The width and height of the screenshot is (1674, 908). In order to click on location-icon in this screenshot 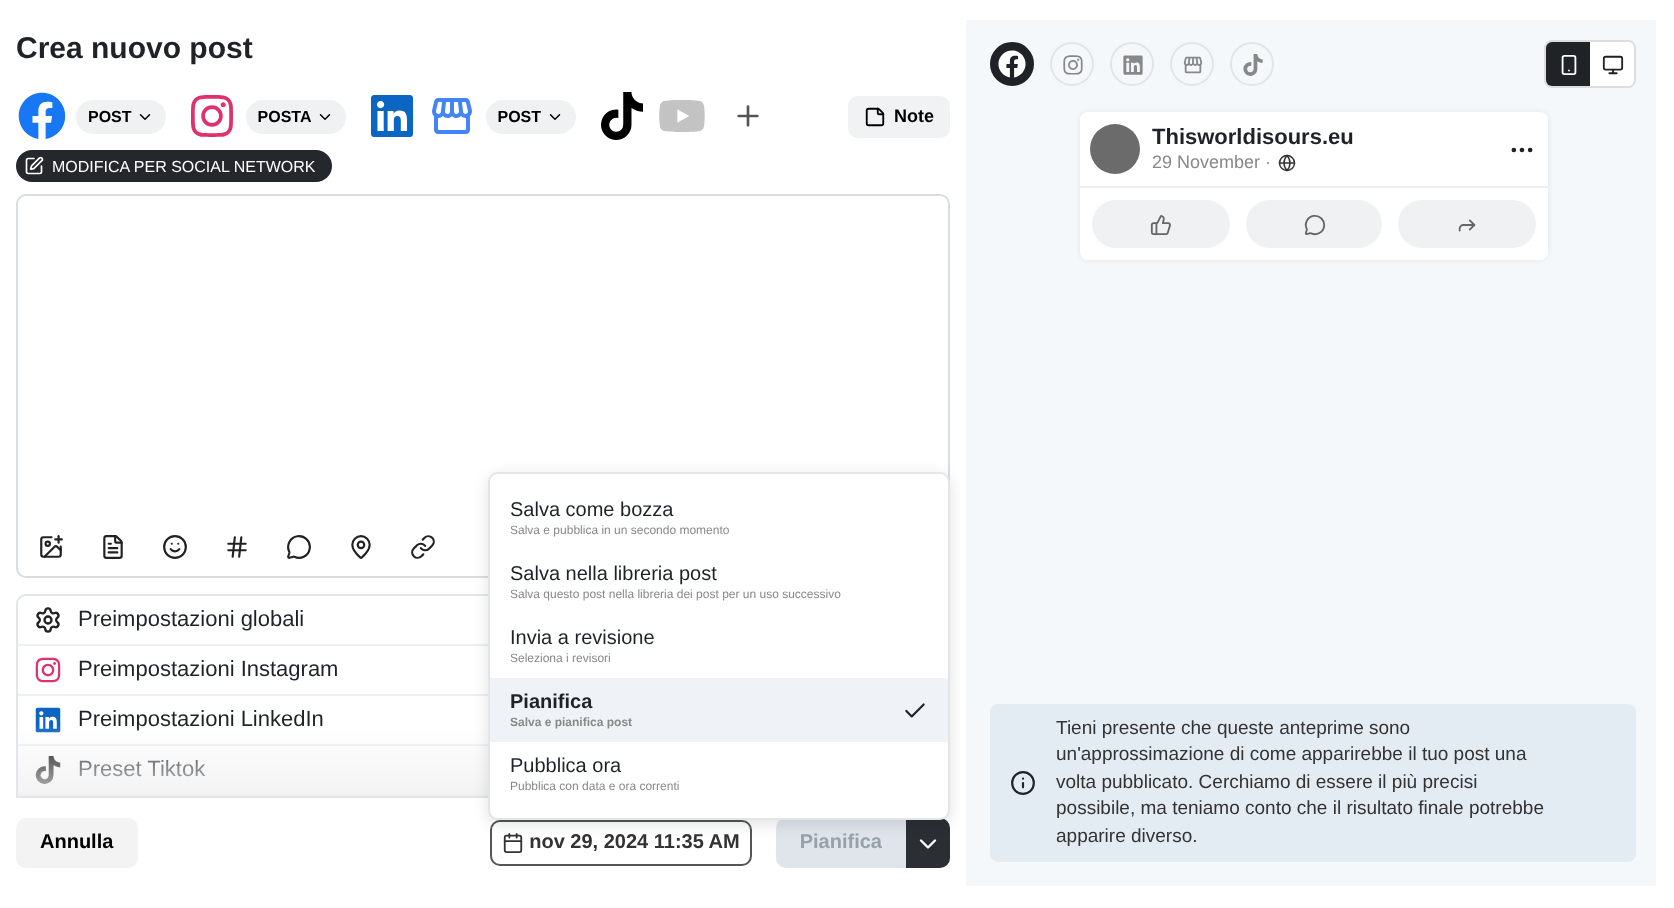, I will do `click(361, 547)`.